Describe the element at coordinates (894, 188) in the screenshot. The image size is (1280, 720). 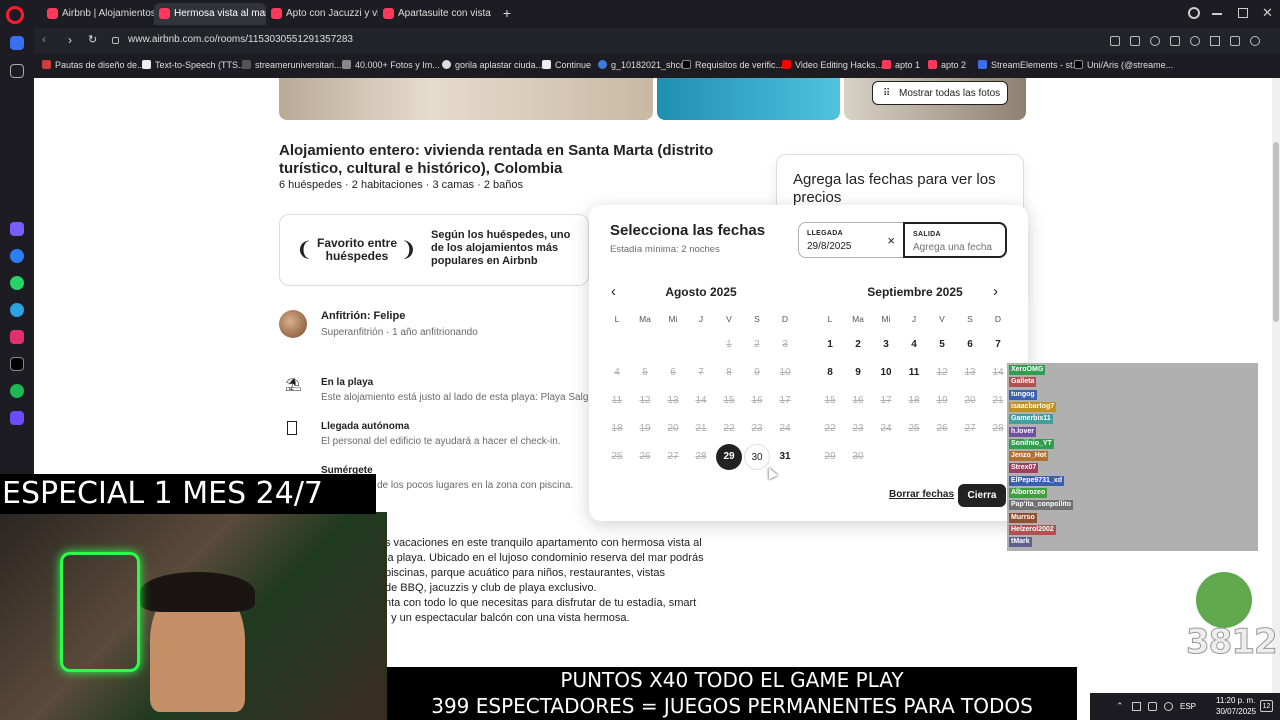
I see `price-prompt: Agrega las fechas para ver los precios` at that location.